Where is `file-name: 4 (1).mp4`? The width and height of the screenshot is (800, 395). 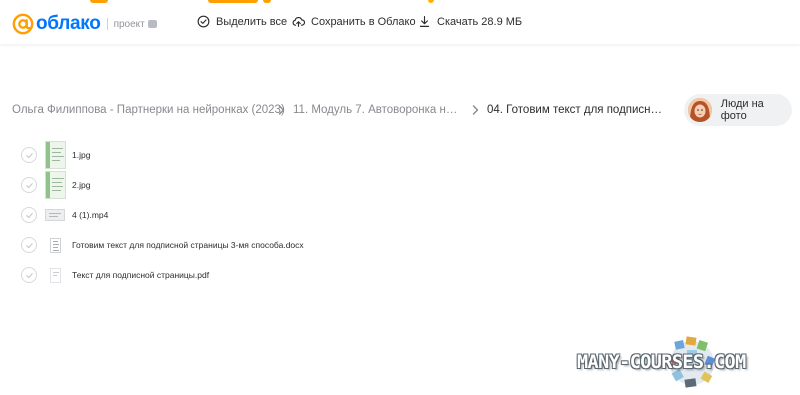
file-name: 4 (1).mp4 is located at coordinates (90, 215).